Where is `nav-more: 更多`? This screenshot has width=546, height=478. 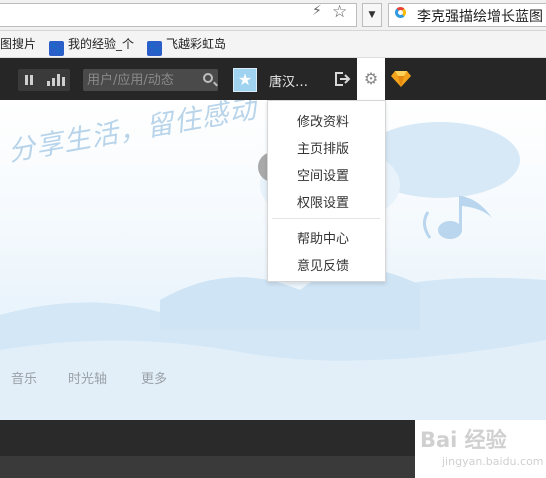
nav-more: 更多 is located at coordinates (154, 377).